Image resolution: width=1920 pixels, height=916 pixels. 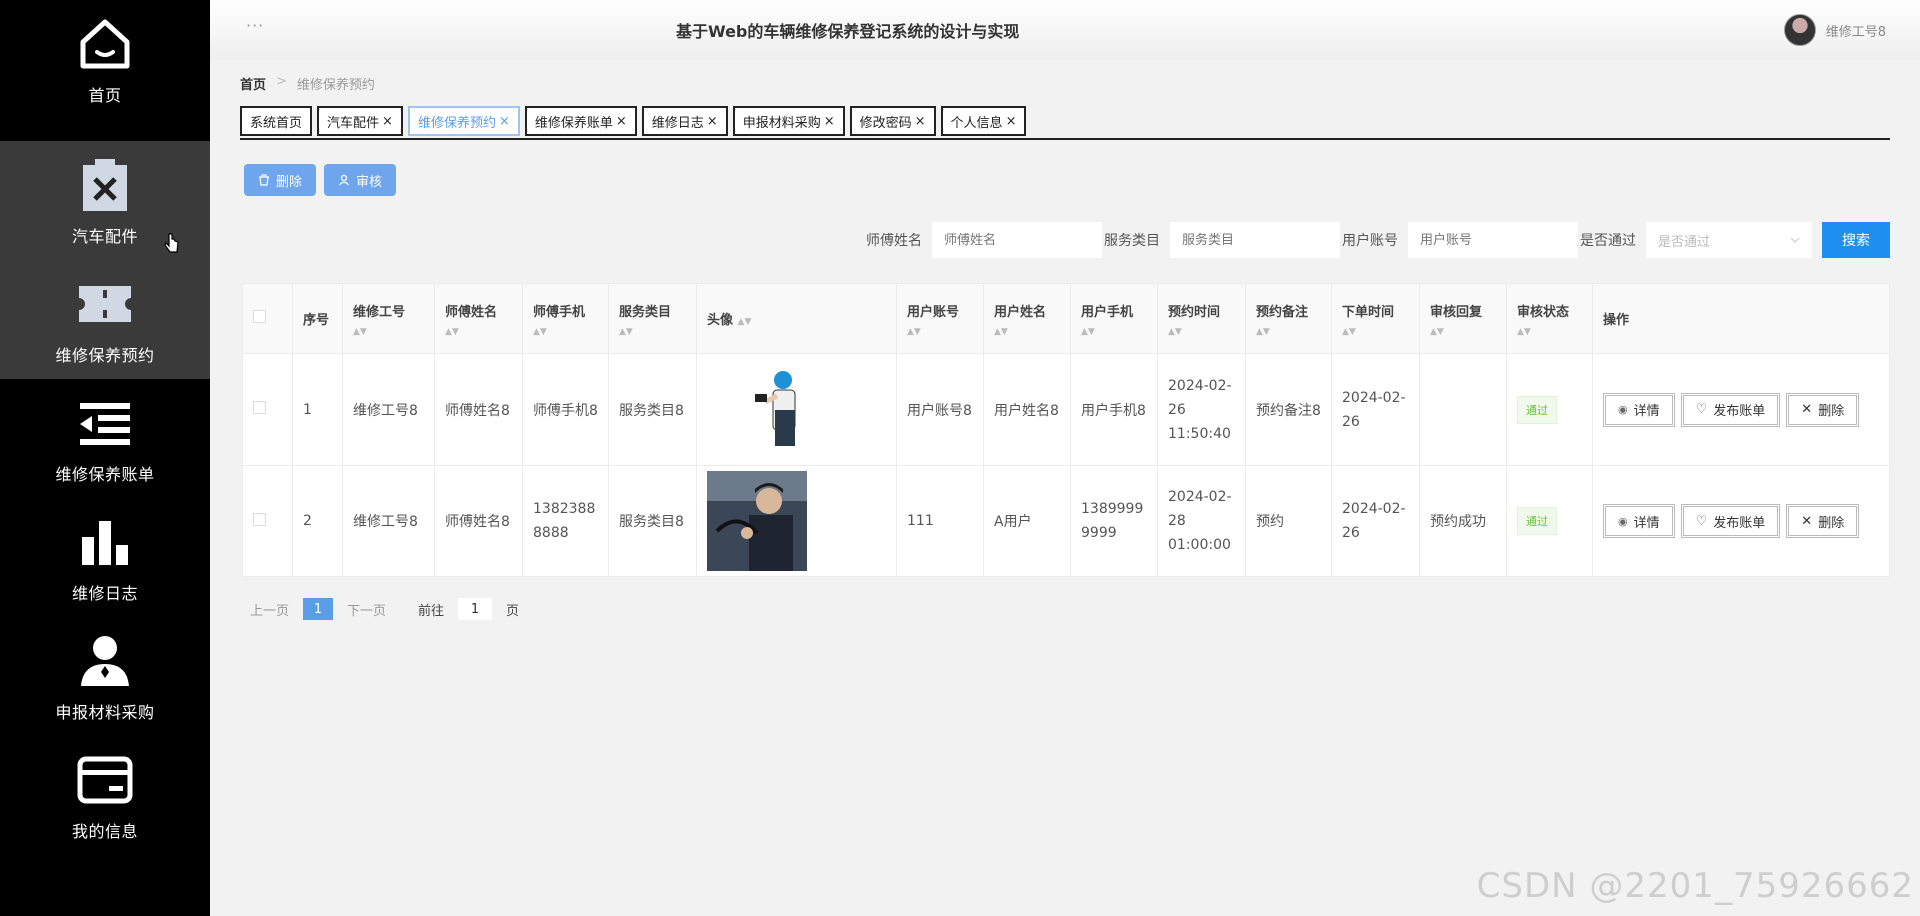 What do you see at coordinates (983, 121) in the screenshot?
I see `tab-profile: 个人信息 ×` at bounding box center [983, 121].